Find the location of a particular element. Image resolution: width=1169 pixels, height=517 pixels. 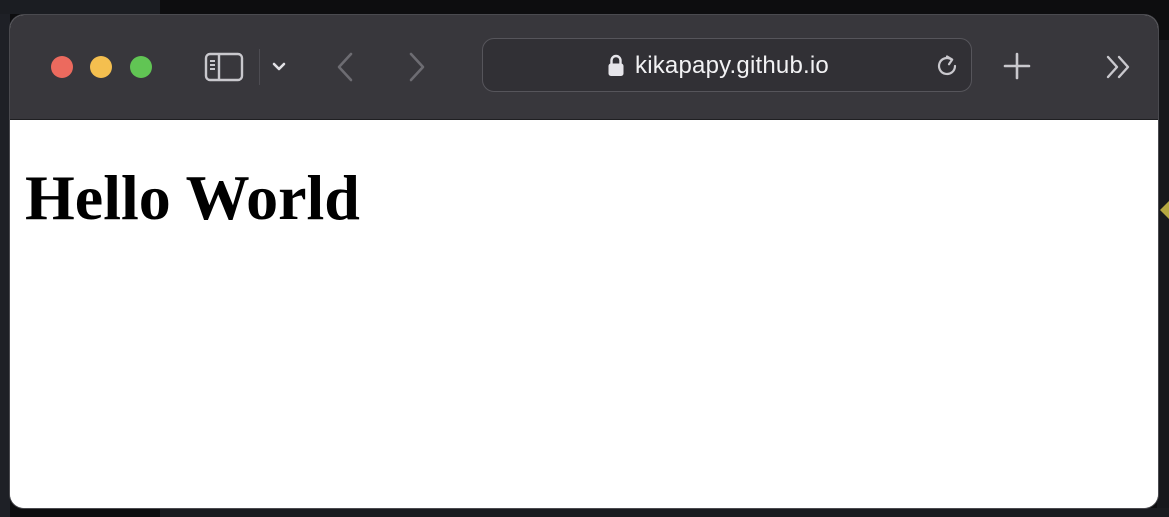

toolbar-overflow-button is located at coordinates (1119, 67).